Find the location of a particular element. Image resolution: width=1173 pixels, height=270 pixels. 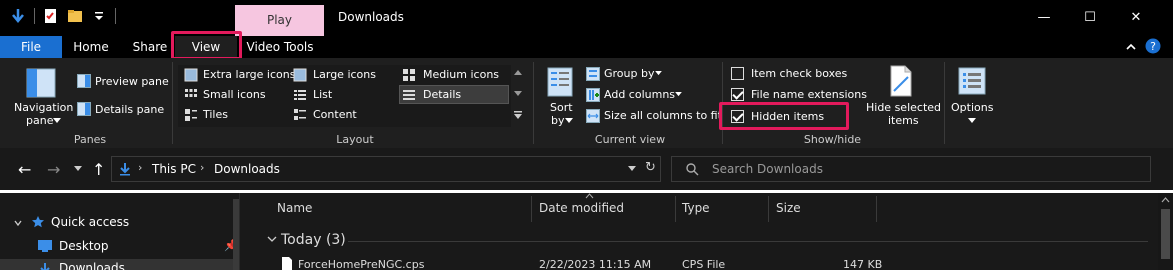

layout-content: Content is located at coordinates (335, 114).